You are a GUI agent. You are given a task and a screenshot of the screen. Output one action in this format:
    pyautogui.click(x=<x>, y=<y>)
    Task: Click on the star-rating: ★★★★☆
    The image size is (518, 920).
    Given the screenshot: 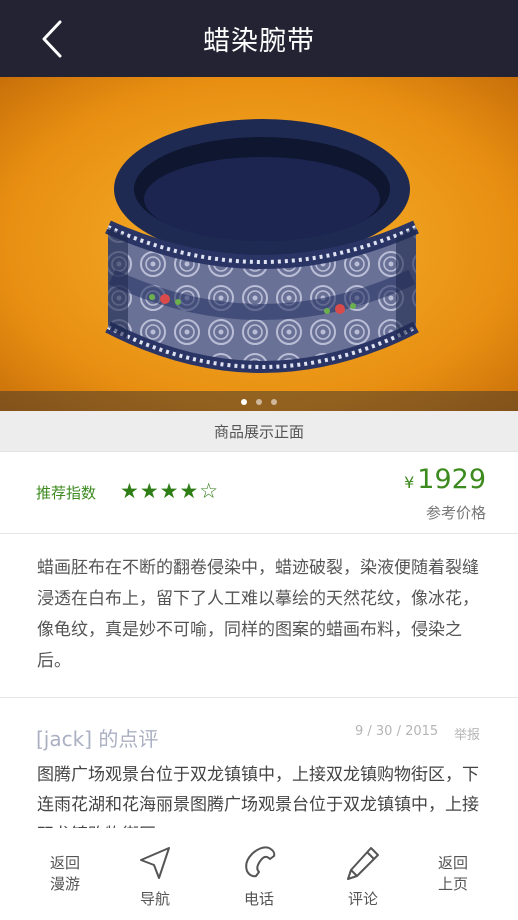 What is the action you would take?
    pyautogui.click(x=170, y=491)
    